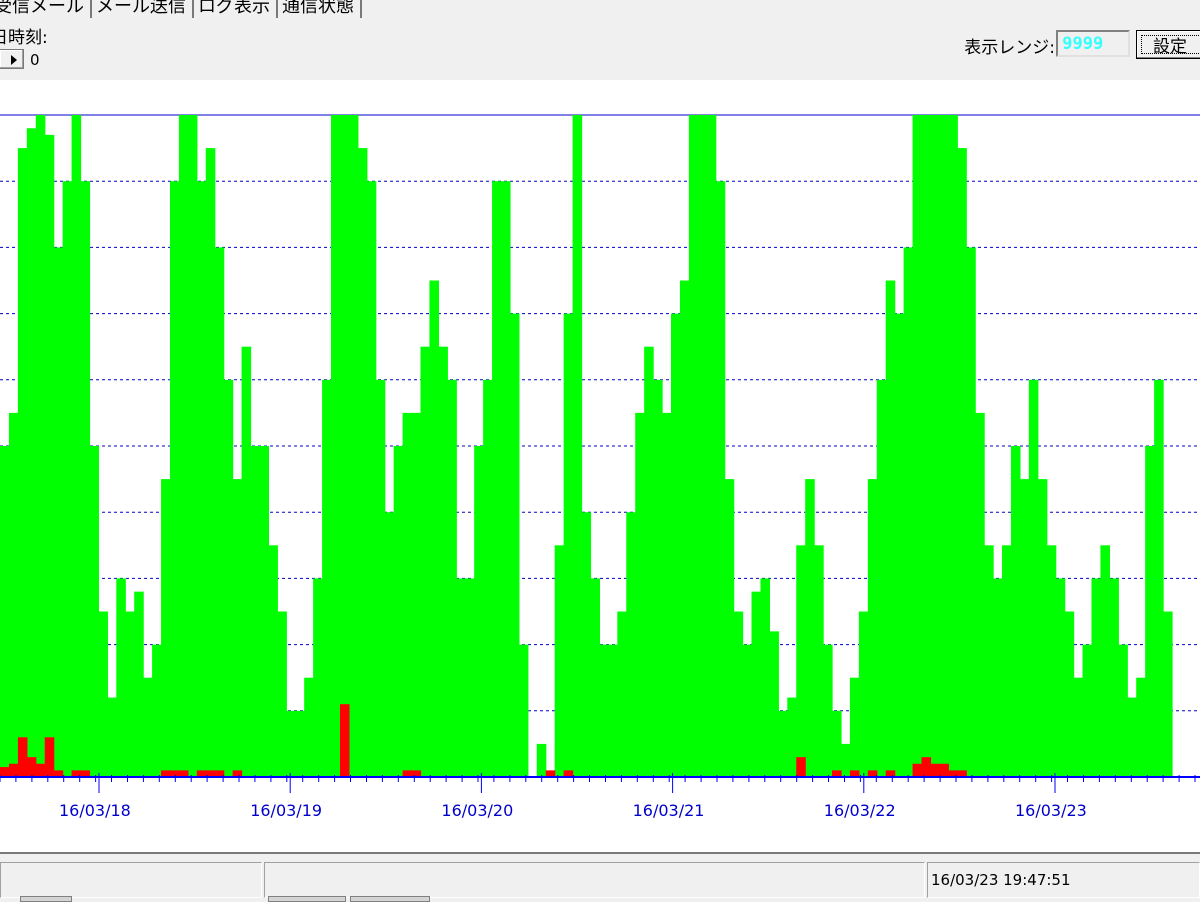  What do you see at coordinates (24, 38) in the screenshot?
I see `datetime-label: 日時刻:` at bounding box center [24, 38].